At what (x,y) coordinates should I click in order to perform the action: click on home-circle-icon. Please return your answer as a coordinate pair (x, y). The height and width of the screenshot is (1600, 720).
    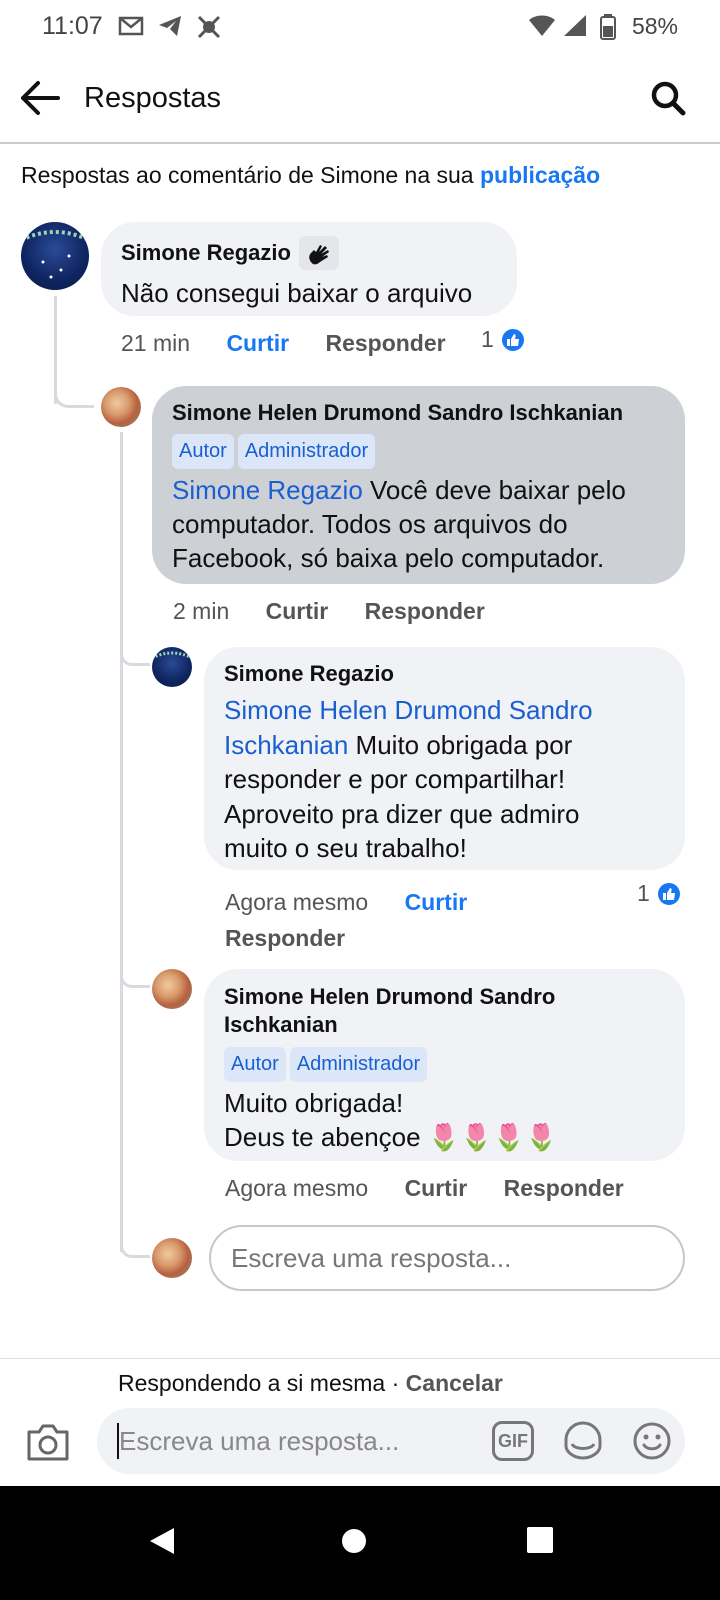
    Looking at the image, I should click on (354, 1543).